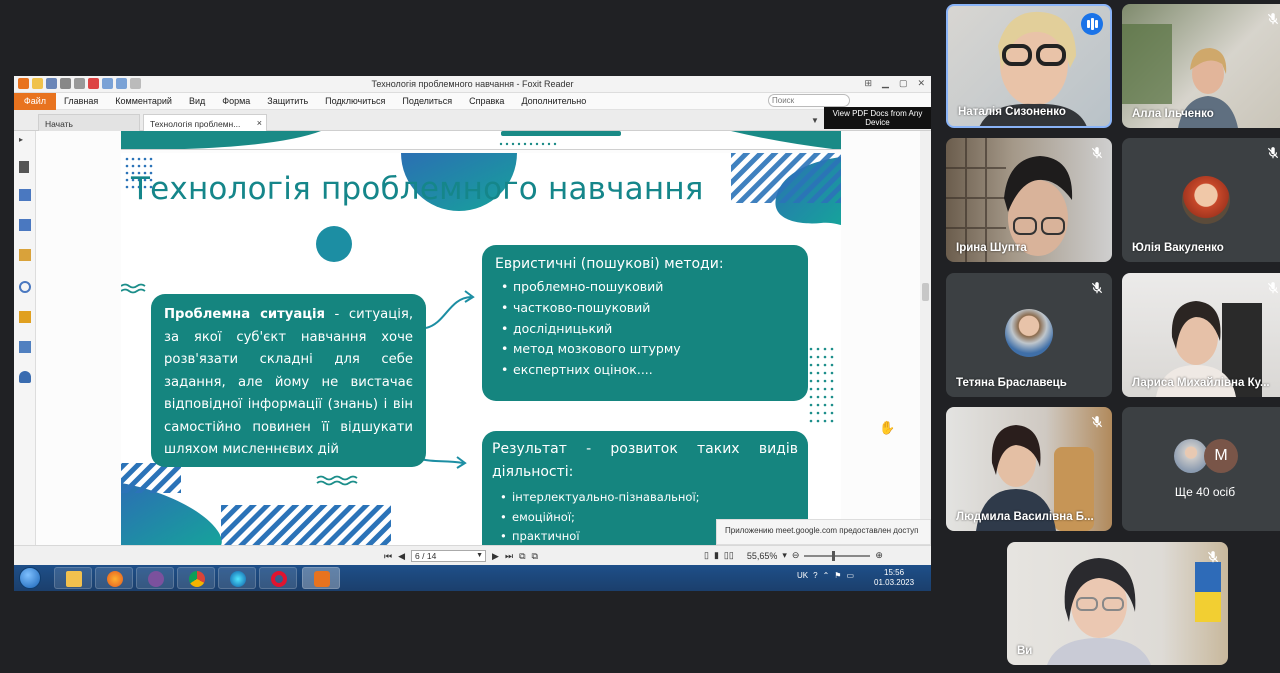 This screenshot has width=1280, height=673. Describe the element at coordinates (885, 83) in the screenshot. I see `minimize-icon: ▁` at that location.